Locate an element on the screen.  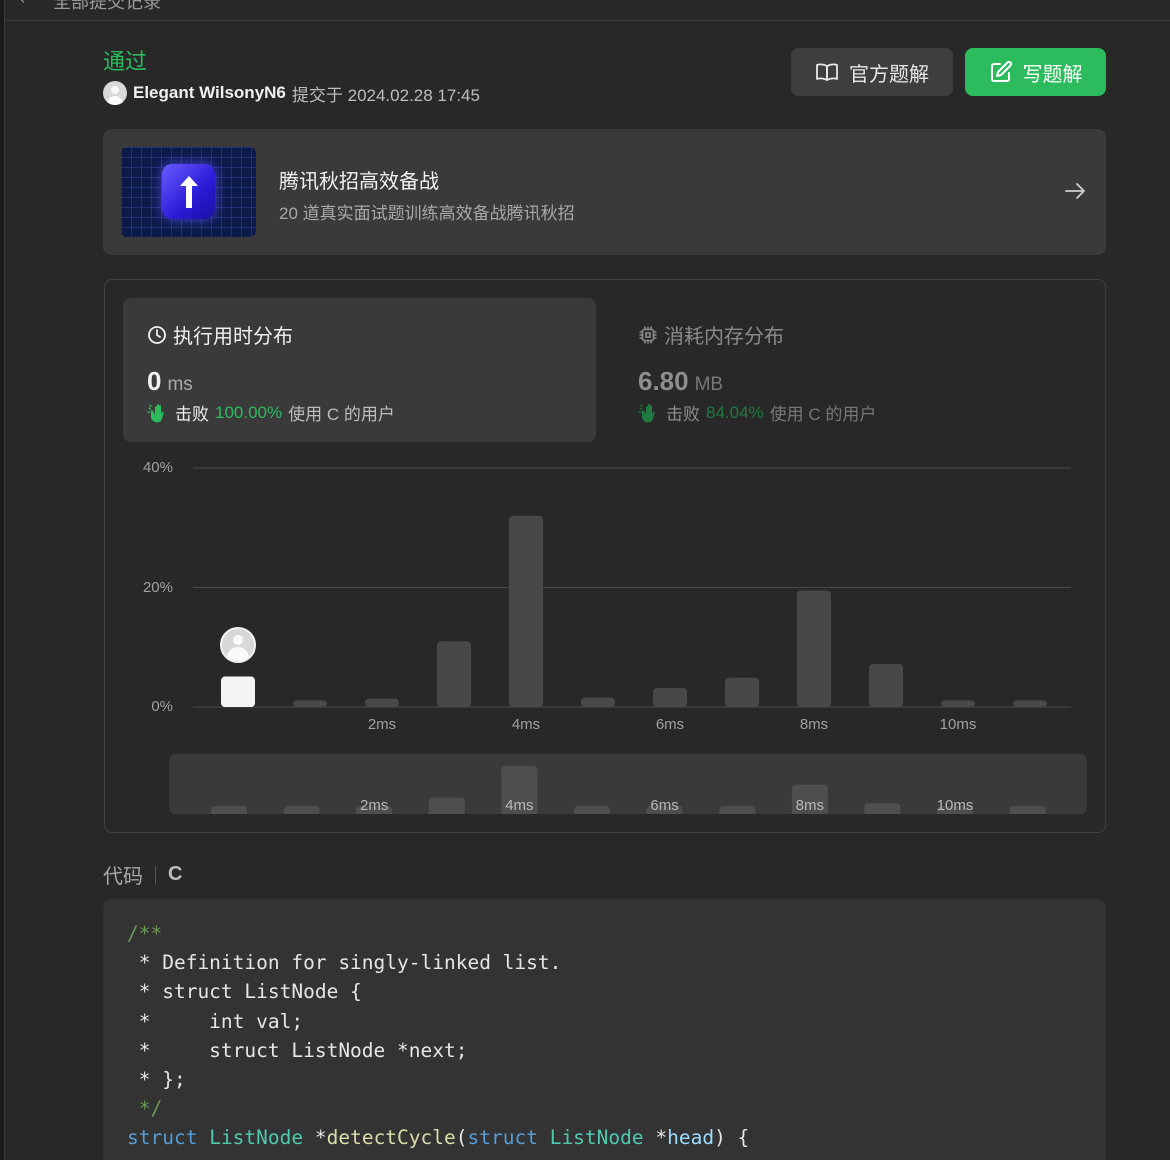
code-section-header: 代码 C is located at coordinates (142, 874).